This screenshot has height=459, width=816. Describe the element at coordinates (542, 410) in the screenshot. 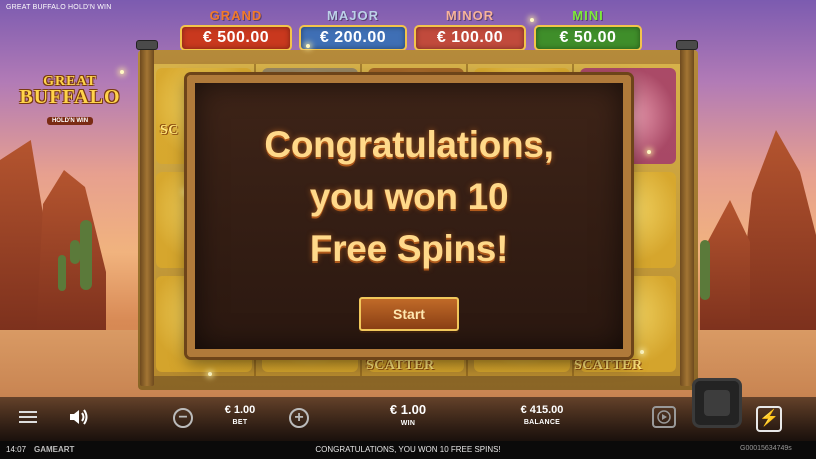

I see `balance-value: € 415.00` at that location.